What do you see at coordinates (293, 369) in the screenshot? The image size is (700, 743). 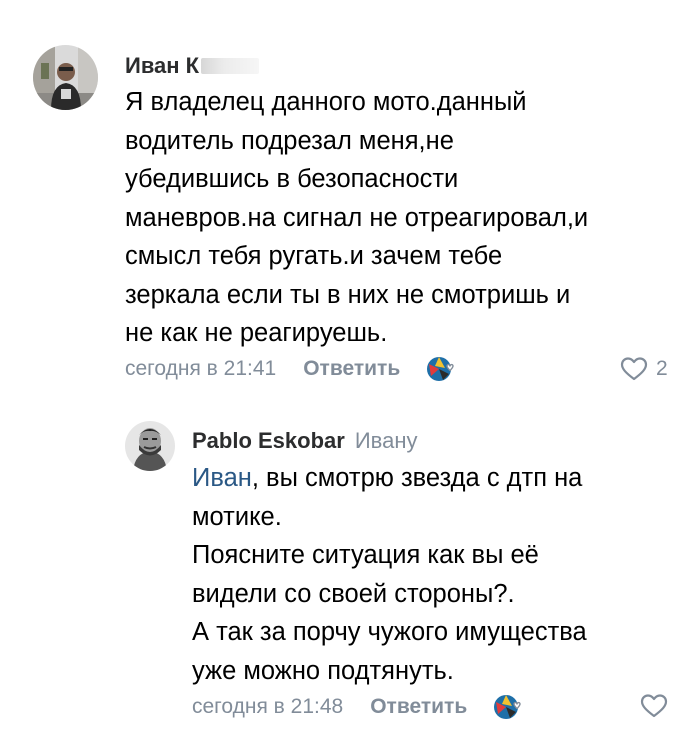 I see `comment-meta: сегодня в 21:41 Ответить` at bounding box center [293, 369].